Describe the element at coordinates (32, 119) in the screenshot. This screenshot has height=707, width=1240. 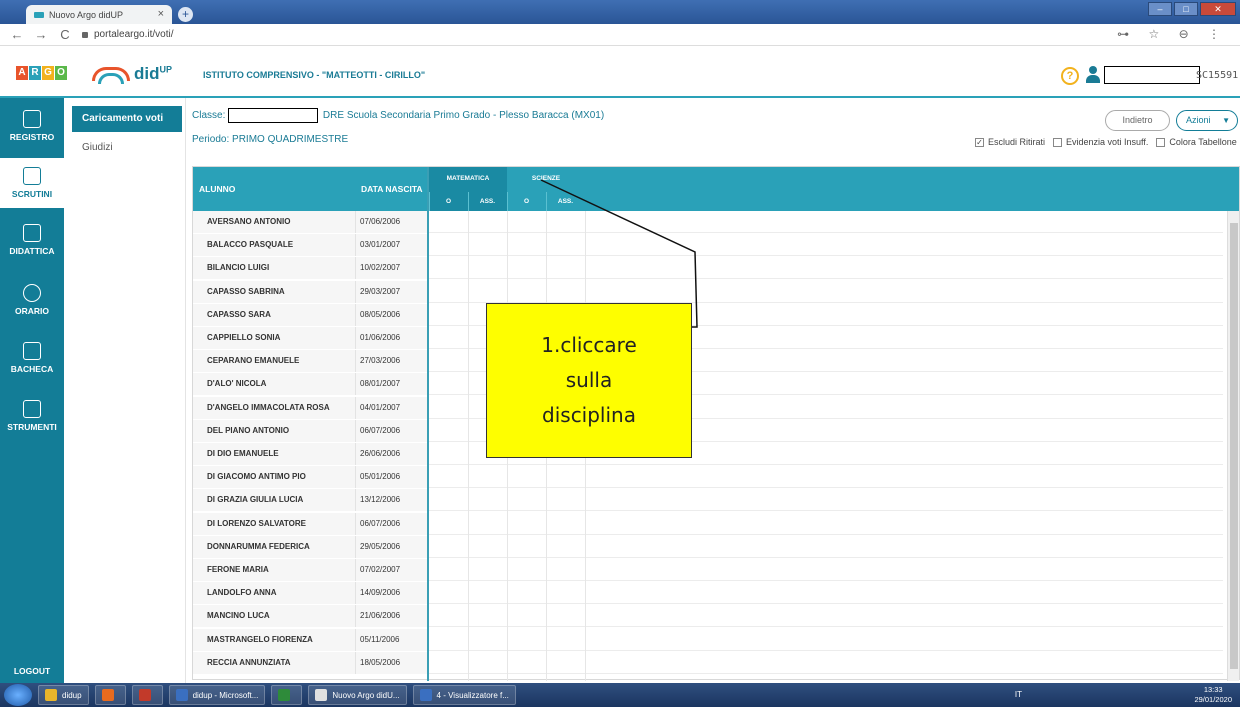
I see `calendar-icon` at that location.